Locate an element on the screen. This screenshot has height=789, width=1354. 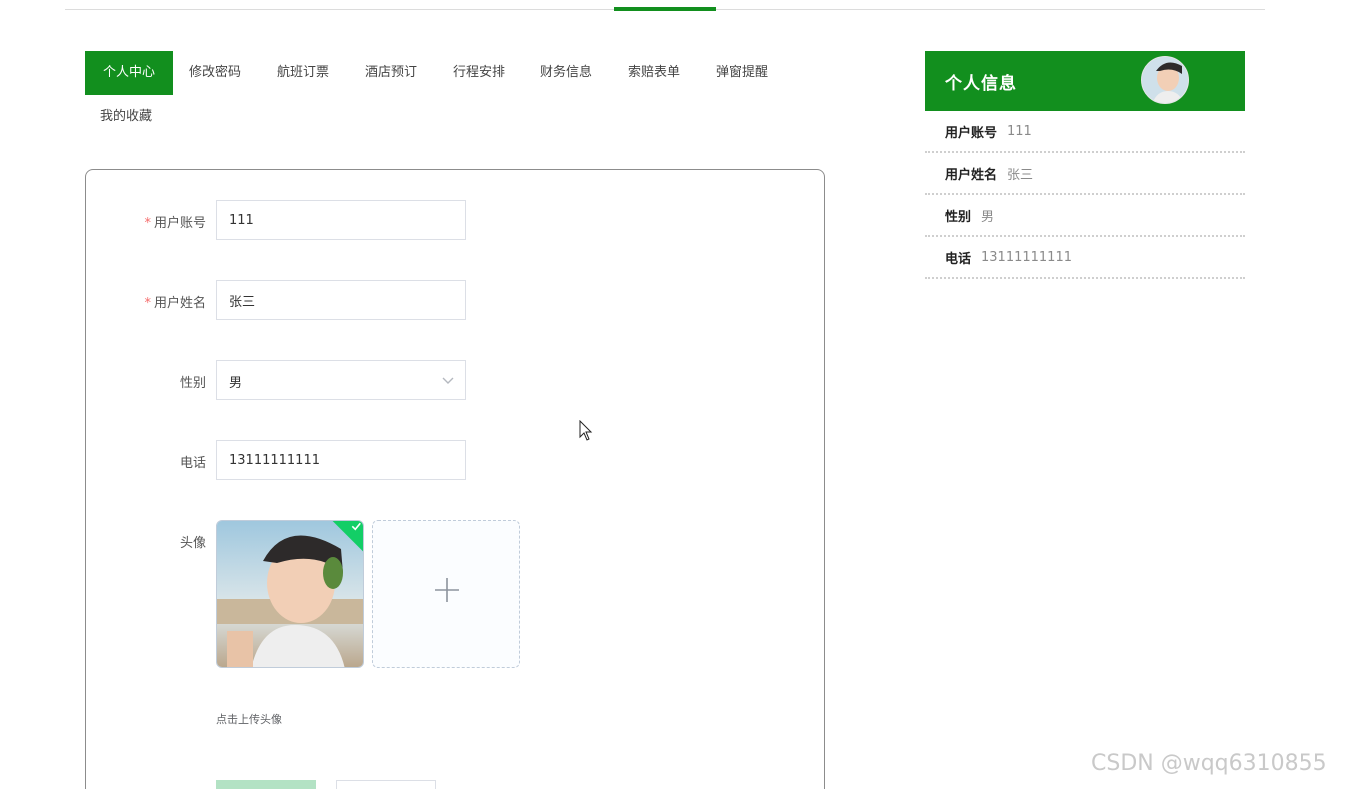
submit-button is located at coordinates (266, 784).